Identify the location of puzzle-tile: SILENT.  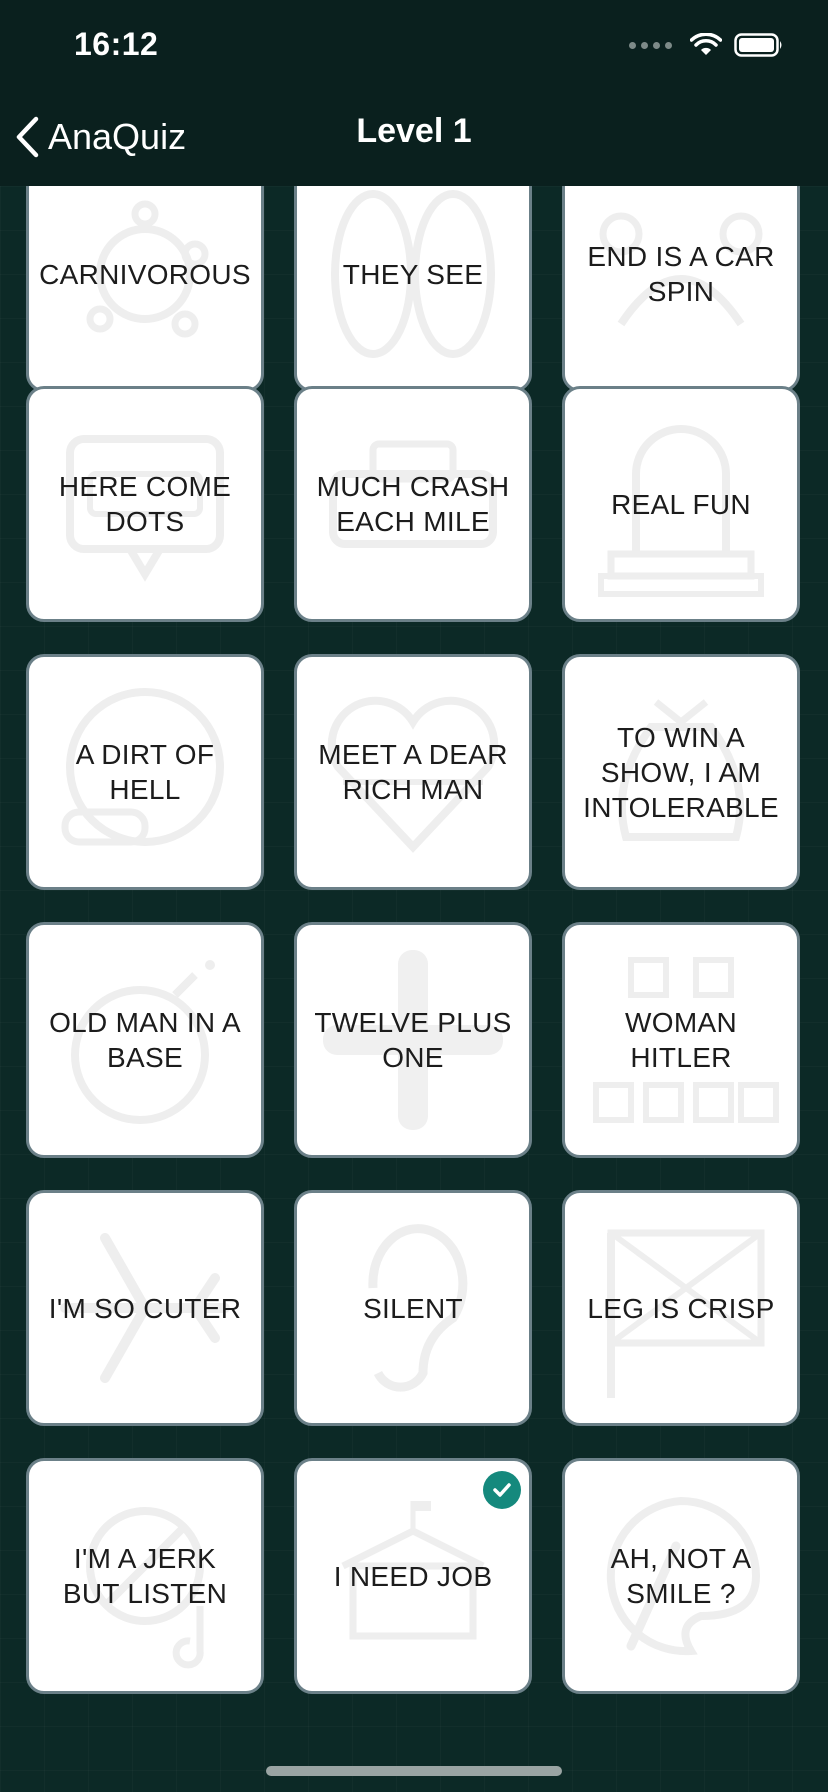
(413, 1308).